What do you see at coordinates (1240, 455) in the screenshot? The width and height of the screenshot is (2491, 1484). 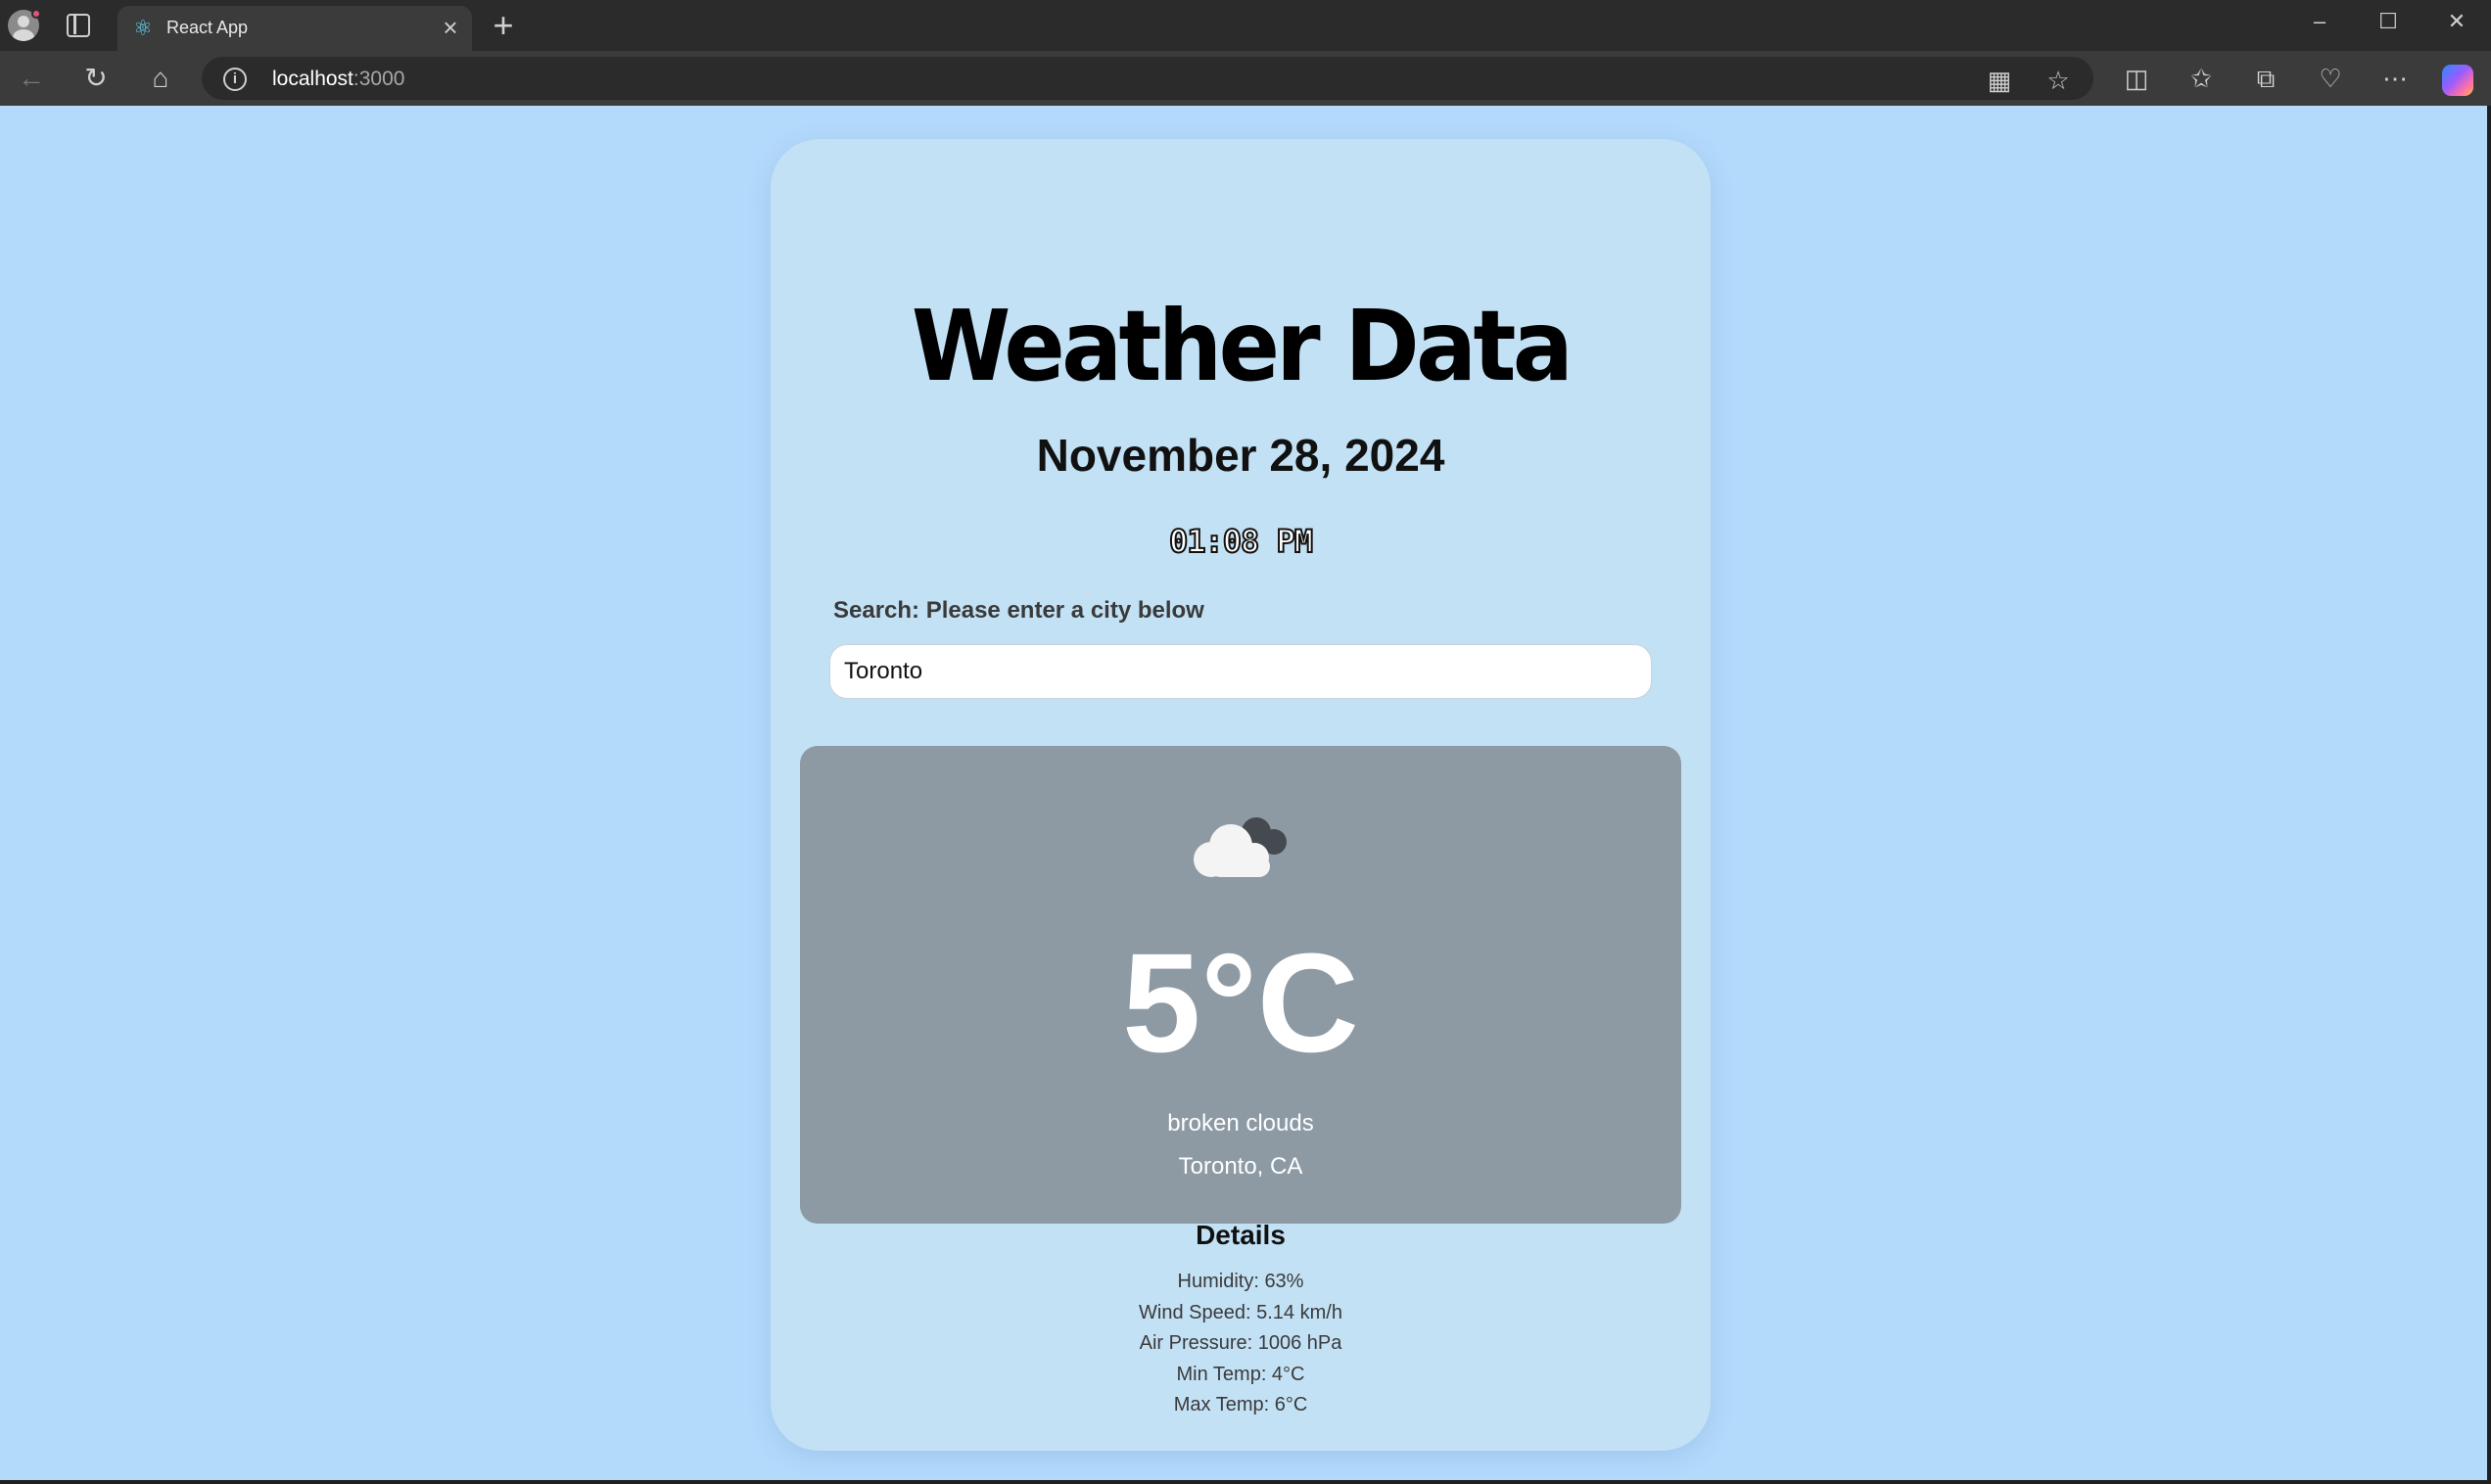 I see `current-date: November 28, 2024` at bounding box center [1240, 455].